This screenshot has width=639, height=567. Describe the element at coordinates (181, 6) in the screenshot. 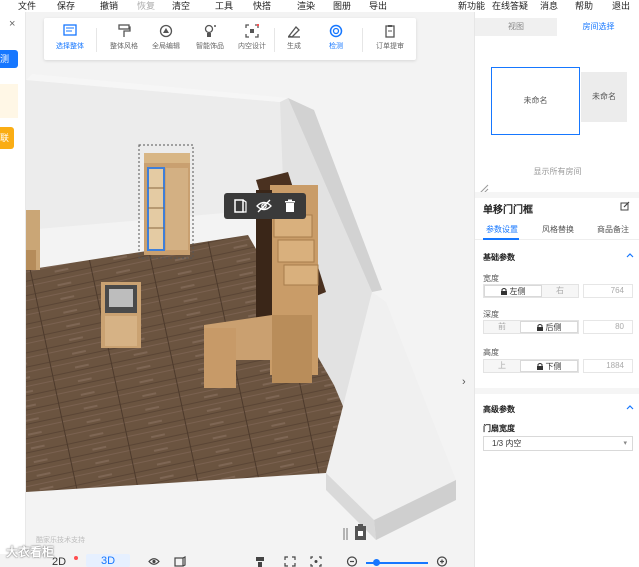

I see `menu-clear: 清空` at that location.